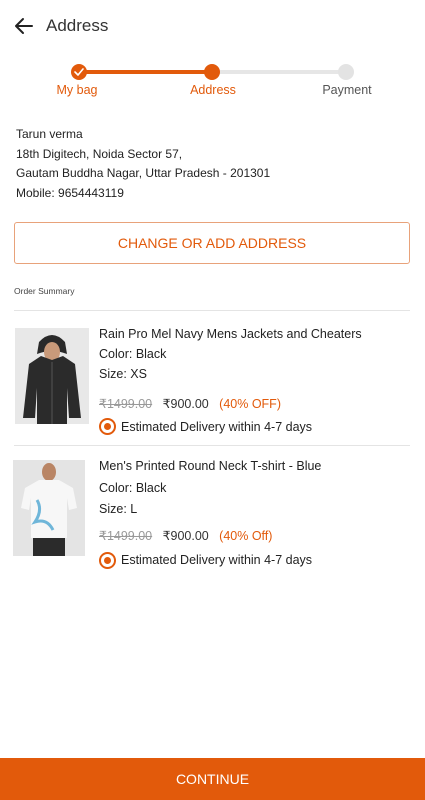 The image size is (425, 800). What do you see at coordinates (70, 192) in the screenshot?
I see `address-mobile: Mobile: 9654443119` at bounding box center [70, 192].